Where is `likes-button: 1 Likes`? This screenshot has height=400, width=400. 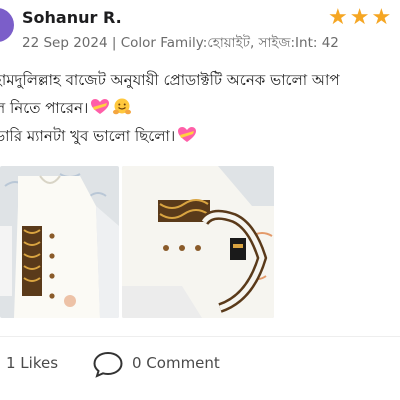 likes-button: 1 Likes is located at coordinates (32, 363).